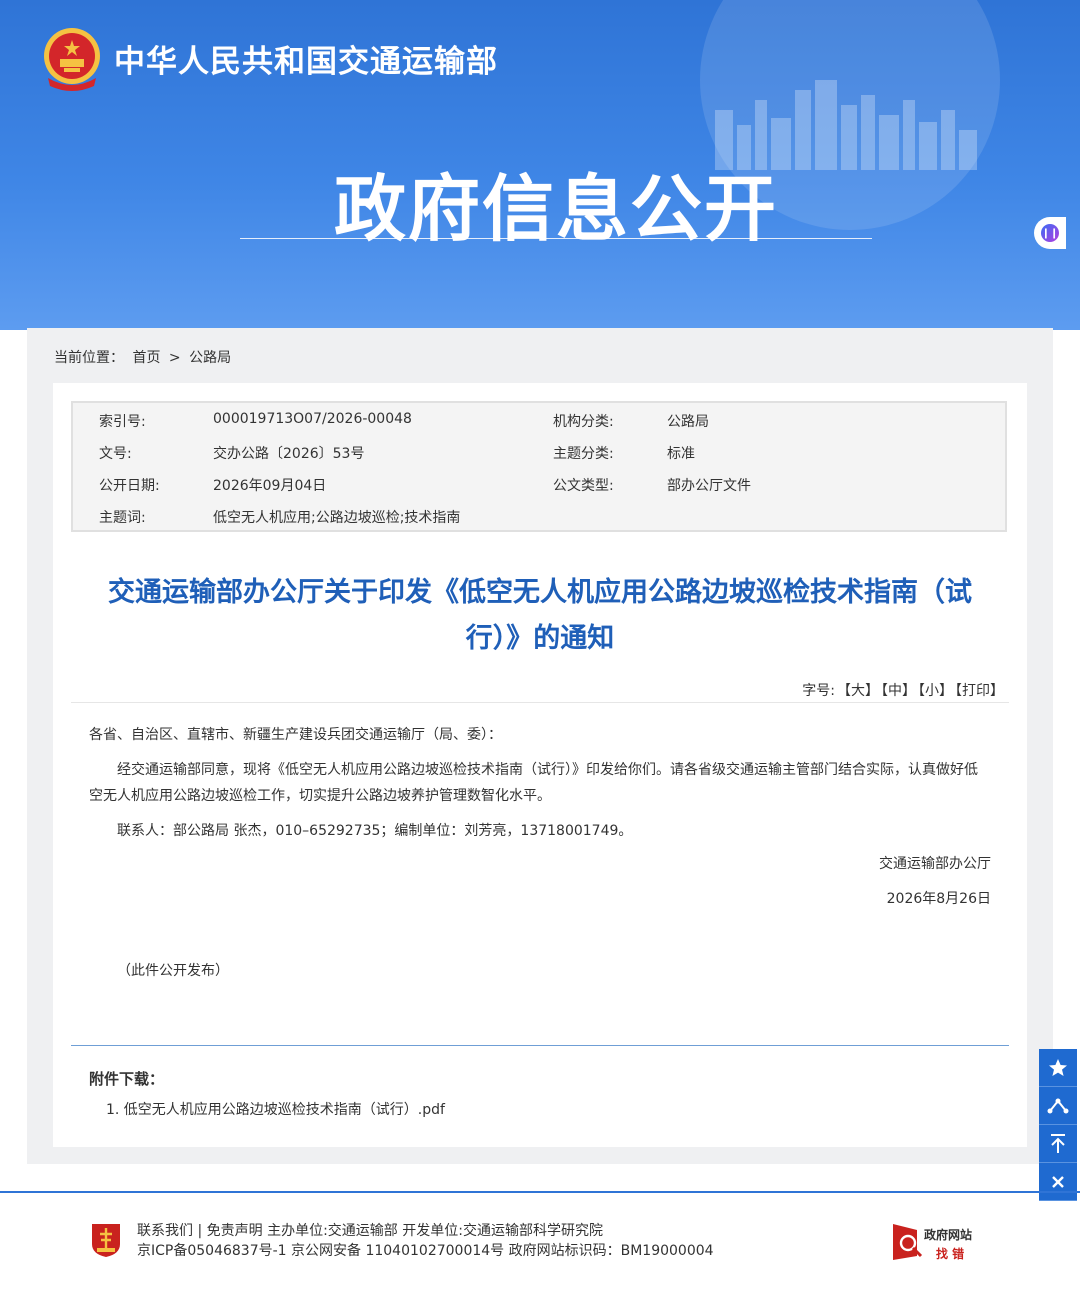  I want to click on article-title-line: 交通运输部办公厅关于印发《低空无人机应用公路边坡巡检技术指南（试, so click(540, 592).